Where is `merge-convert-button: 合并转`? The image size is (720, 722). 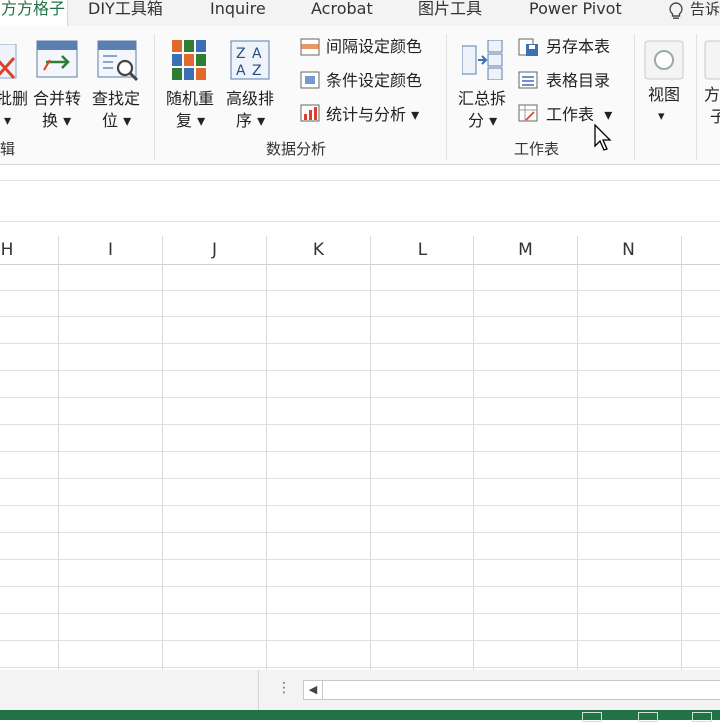 merge-convert-button: 合并转 is located at coordinates (57, 99).